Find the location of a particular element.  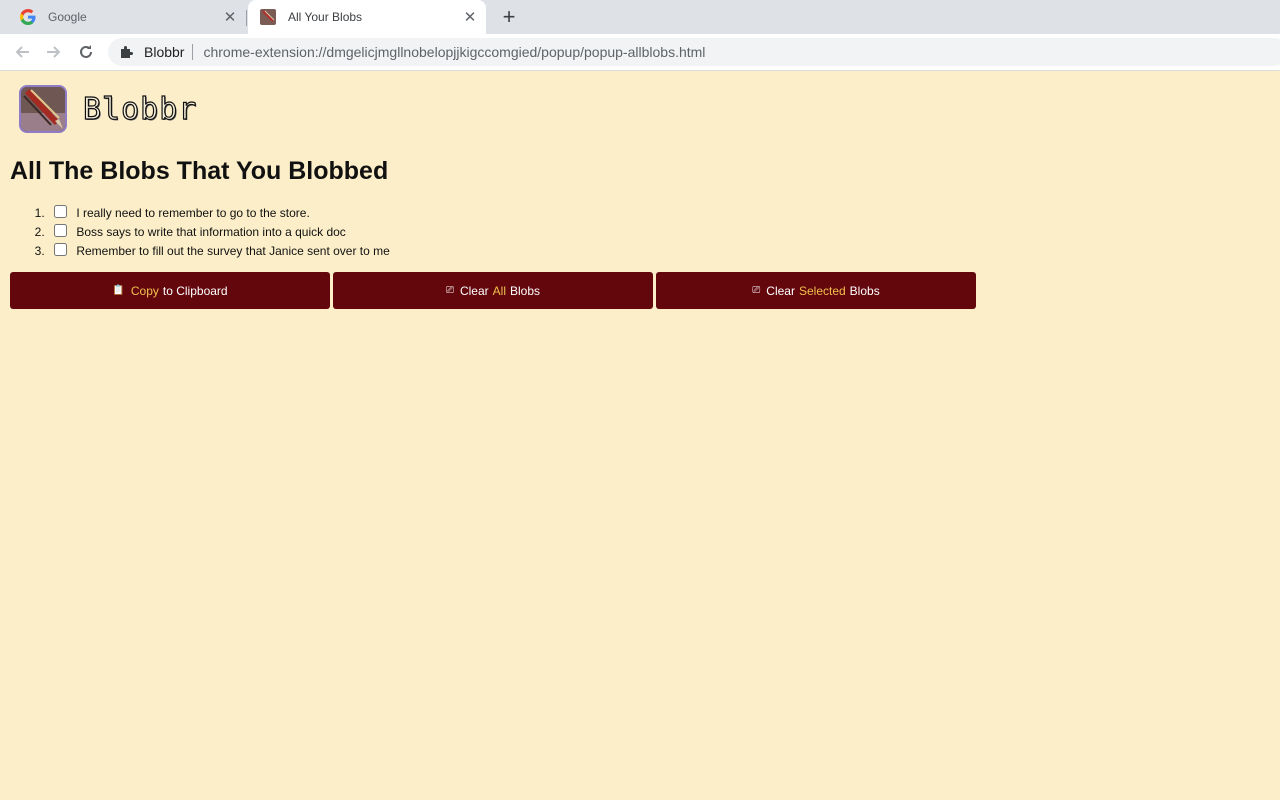

tab-title: Google is located at coordinates (67, 17).